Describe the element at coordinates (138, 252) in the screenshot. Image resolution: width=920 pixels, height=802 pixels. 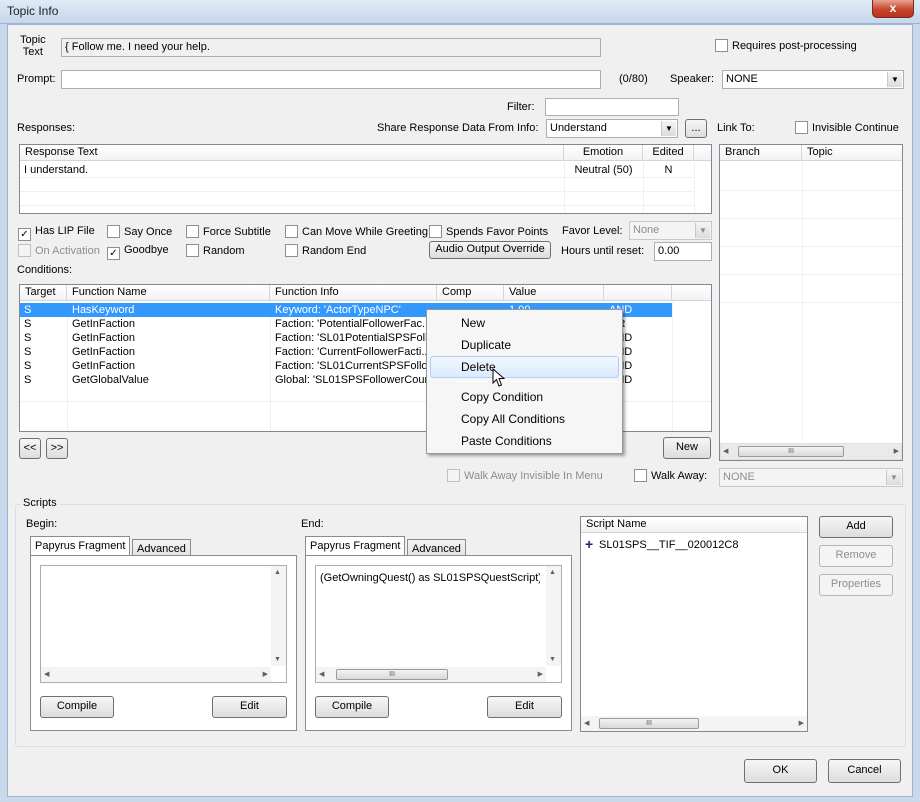
I see `goodbye-checkbox: ✓ Goodbye` at that location.